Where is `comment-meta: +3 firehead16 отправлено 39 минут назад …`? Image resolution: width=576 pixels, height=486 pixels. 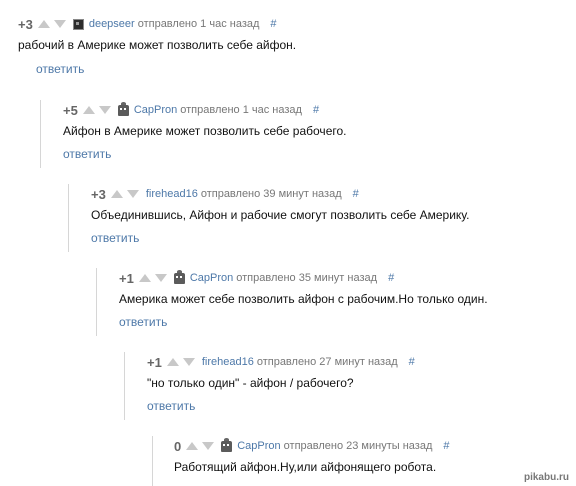
comment-meta: +3 firehead16 отправлено 39 минут назад … is located at coordinates (225, 194).